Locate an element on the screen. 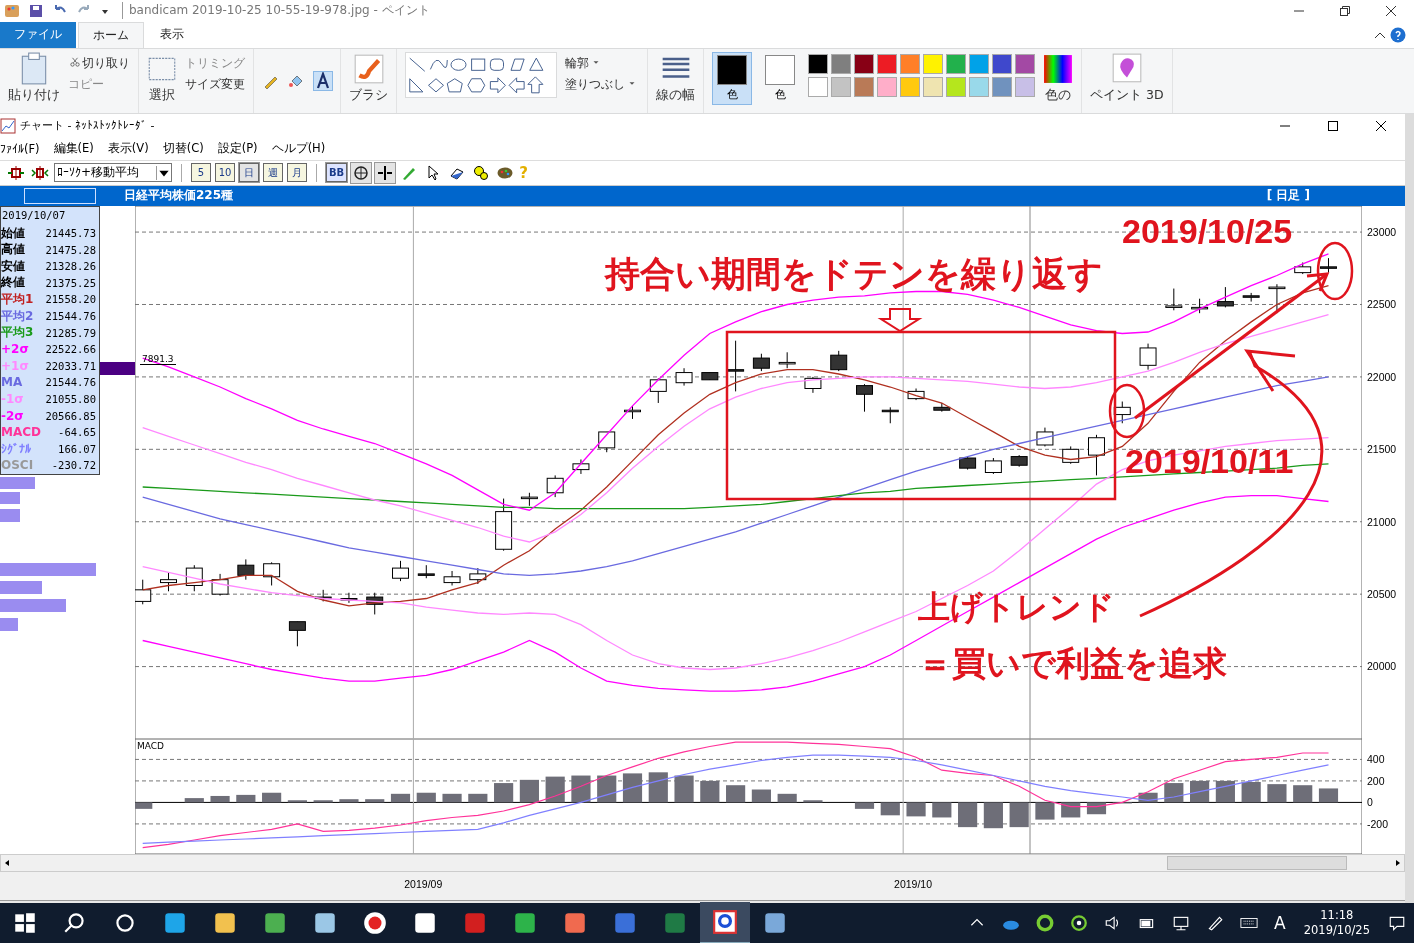 Image resolution: width=1414 pixels, height=943 pixels. window-title: チャート - ﾈｯﾄｽﾄｯｸﾄﾚｰﾀﾞ - is located at coordinates (87, 126).